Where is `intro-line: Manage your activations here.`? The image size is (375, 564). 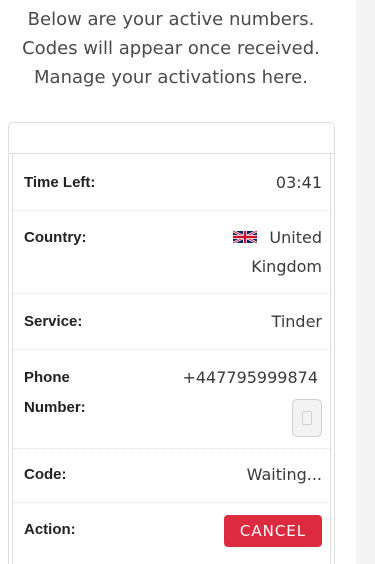
intro-line: Manage your activations here. is located at coordinates (171, 77).